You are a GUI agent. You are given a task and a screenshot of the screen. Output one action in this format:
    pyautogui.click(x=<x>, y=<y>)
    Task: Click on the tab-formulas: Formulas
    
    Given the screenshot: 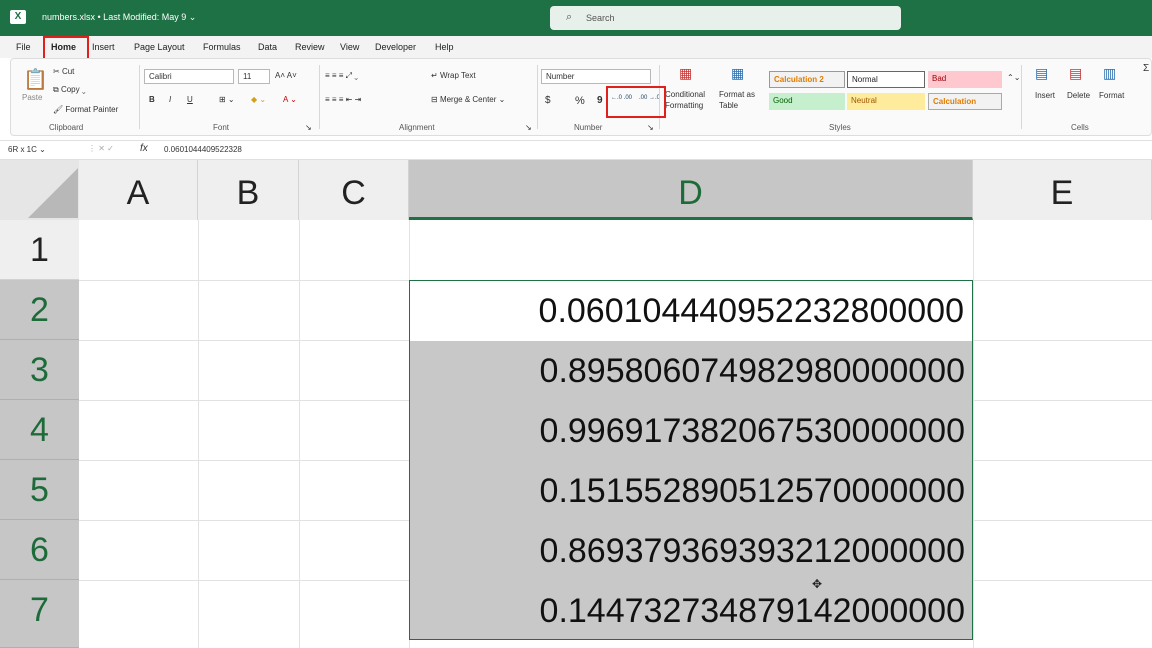 What is the action you would take?
    pyautogui.click(x=222, y=47)
    